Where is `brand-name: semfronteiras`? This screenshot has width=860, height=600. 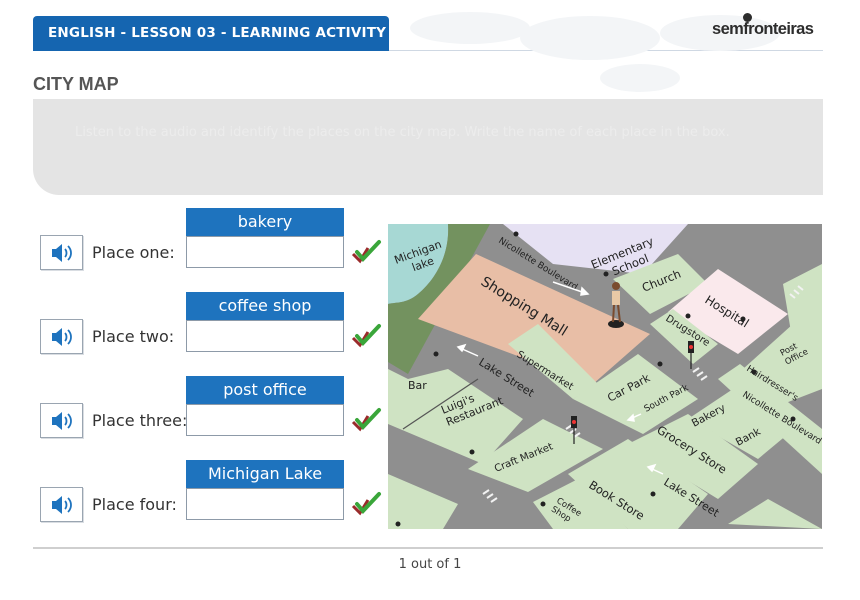 brand-name: semfronteiras is located at coordinates (763, 29).